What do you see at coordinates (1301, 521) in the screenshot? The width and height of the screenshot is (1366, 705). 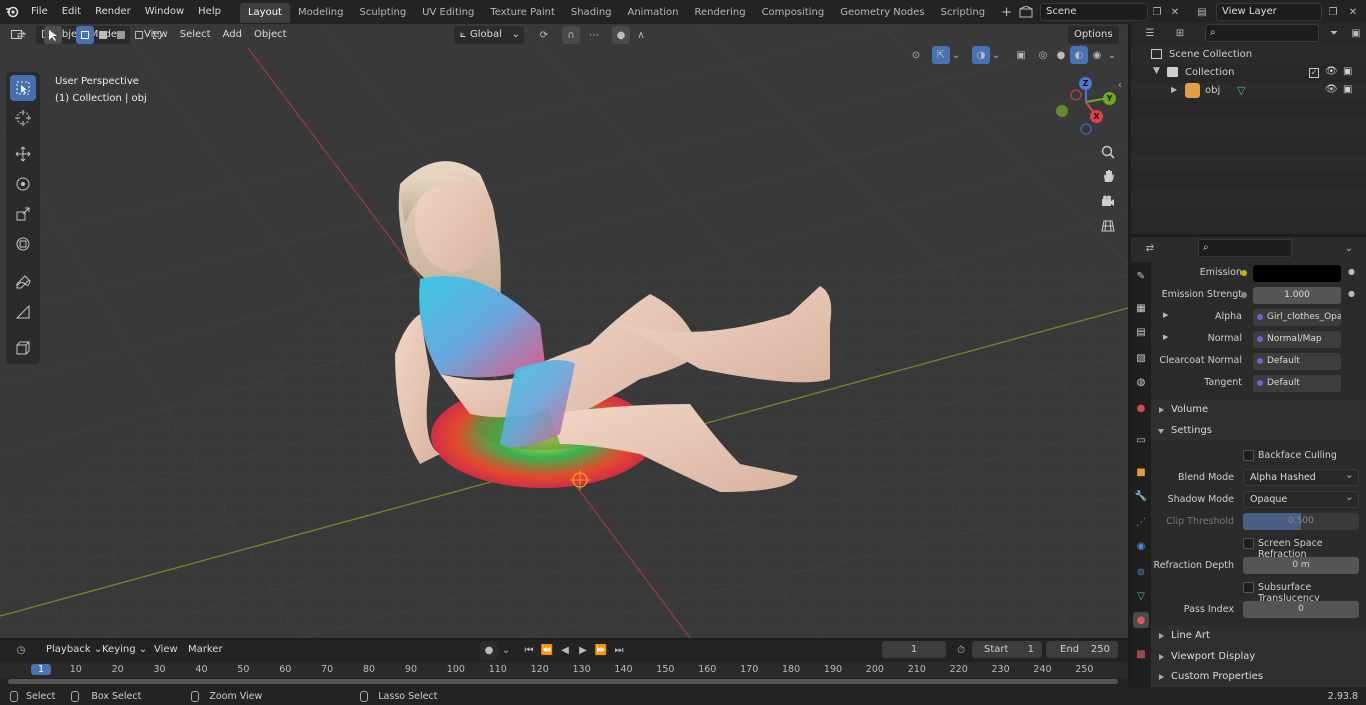 I see `clip-threshold-slider: 0.500` at bounding box center [1301, 521].